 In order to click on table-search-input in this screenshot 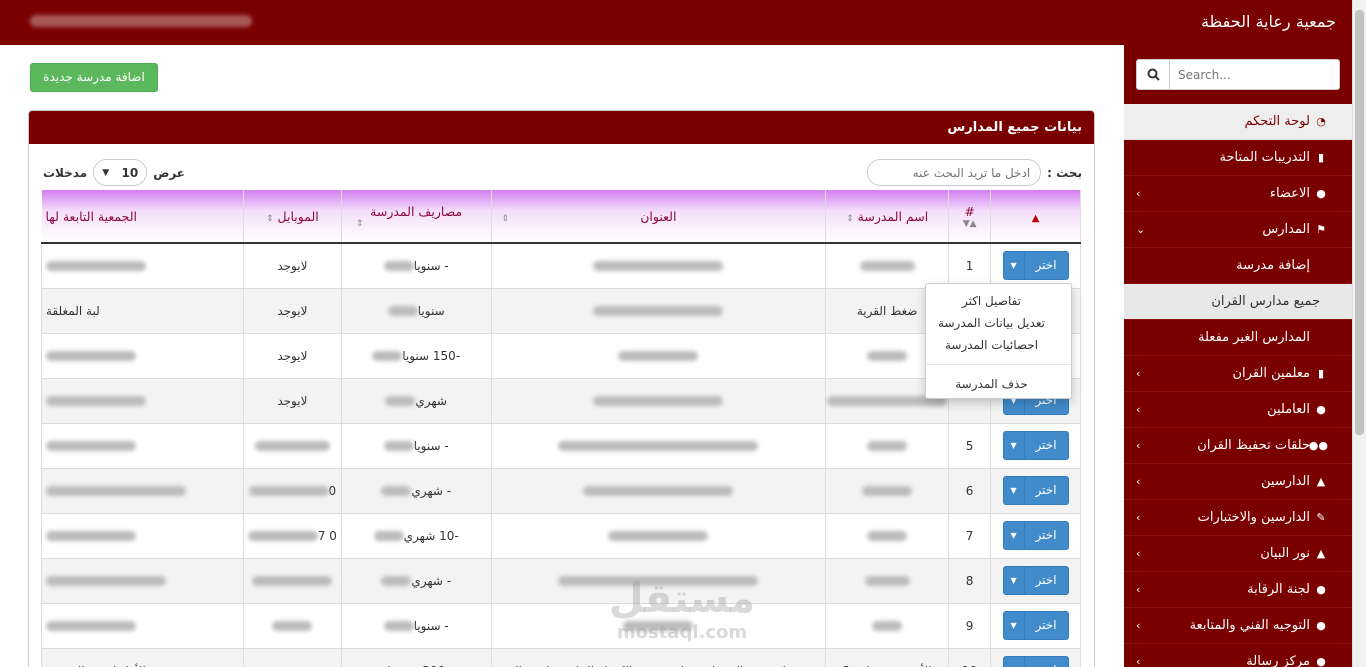, I will do `click(954, 172)`.